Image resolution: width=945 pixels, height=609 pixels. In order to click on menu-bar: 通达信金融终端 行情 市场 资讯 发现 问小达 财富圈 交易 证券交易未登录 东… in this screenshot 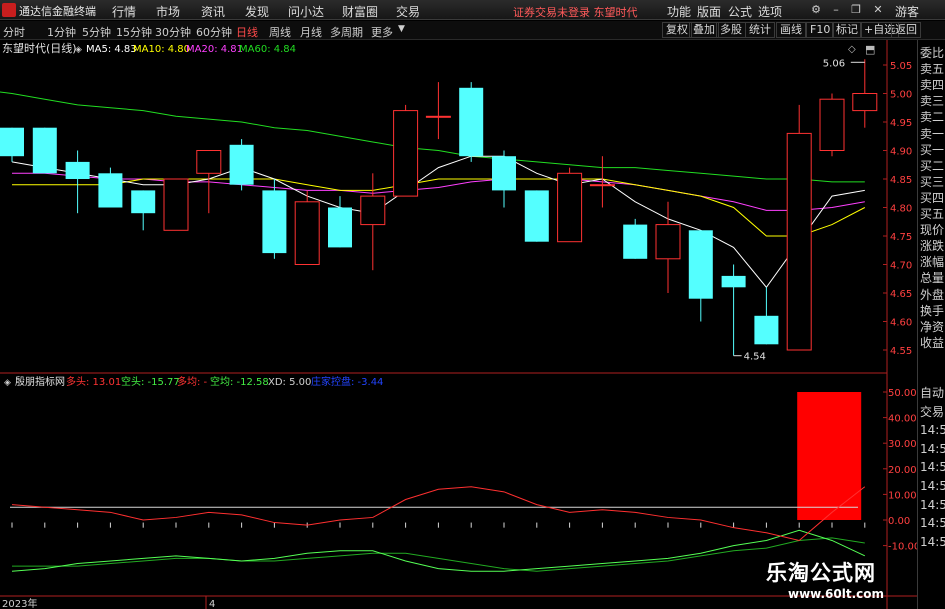, I will do `click(472, 10)`.